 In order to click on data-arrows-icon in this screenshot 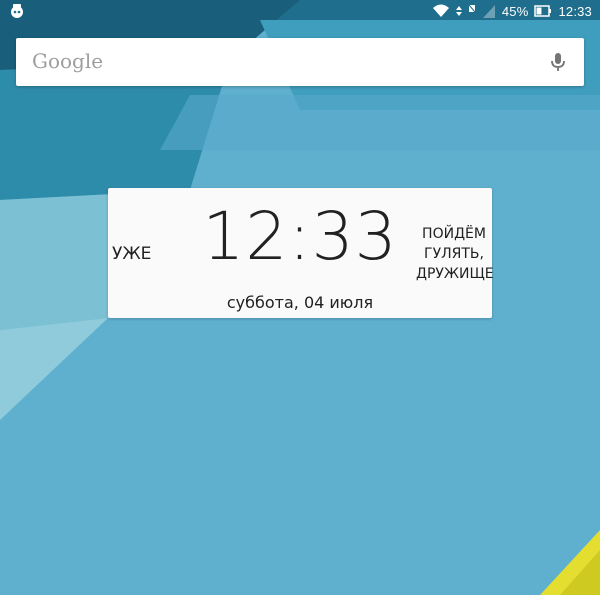, I will do `click(458, 11)`.